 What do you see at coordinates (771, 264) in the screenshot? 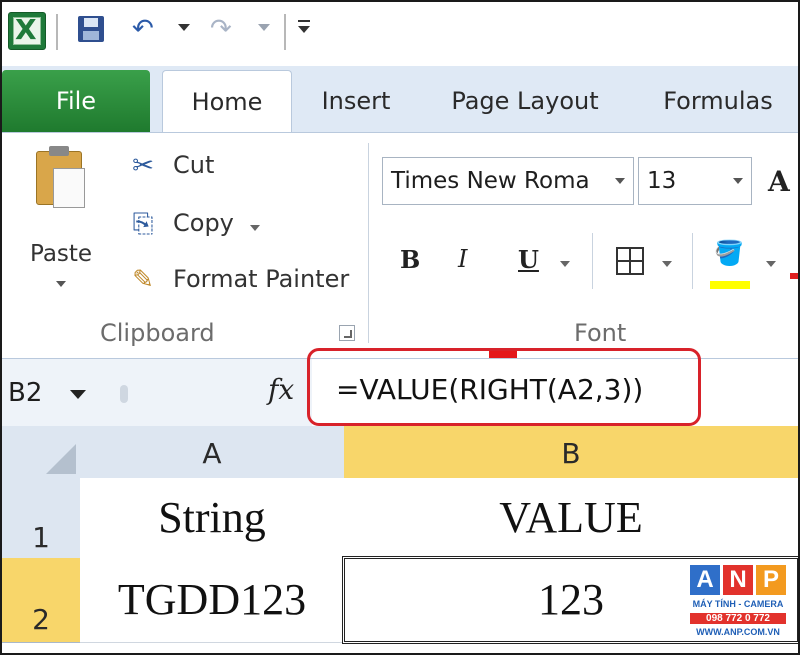
I see `fill-color-dropdown-icon` at bounding box center [771, 264].